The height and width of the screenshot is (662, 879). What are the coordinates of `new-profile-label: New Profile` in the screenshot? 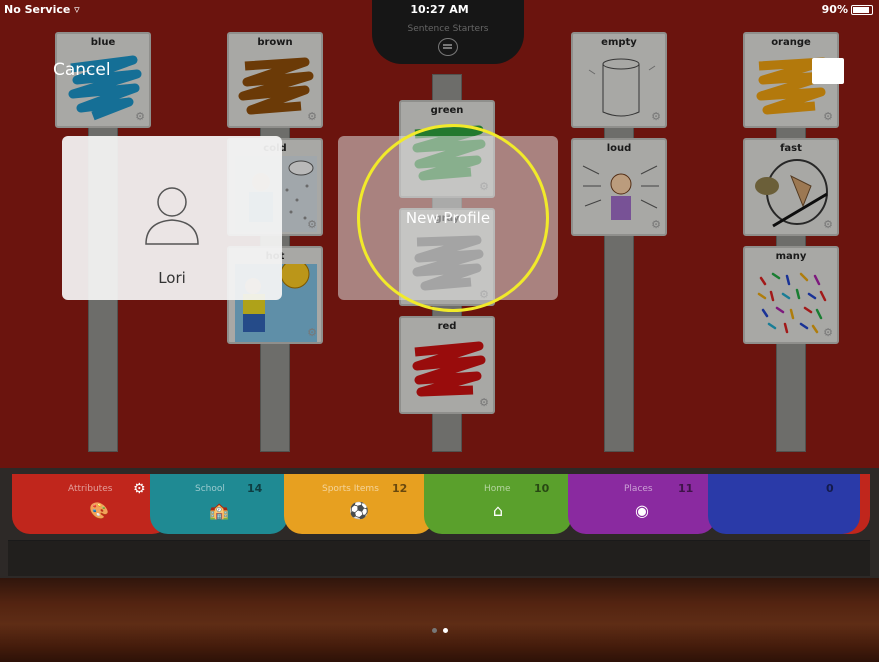 It's located at (448, 218).